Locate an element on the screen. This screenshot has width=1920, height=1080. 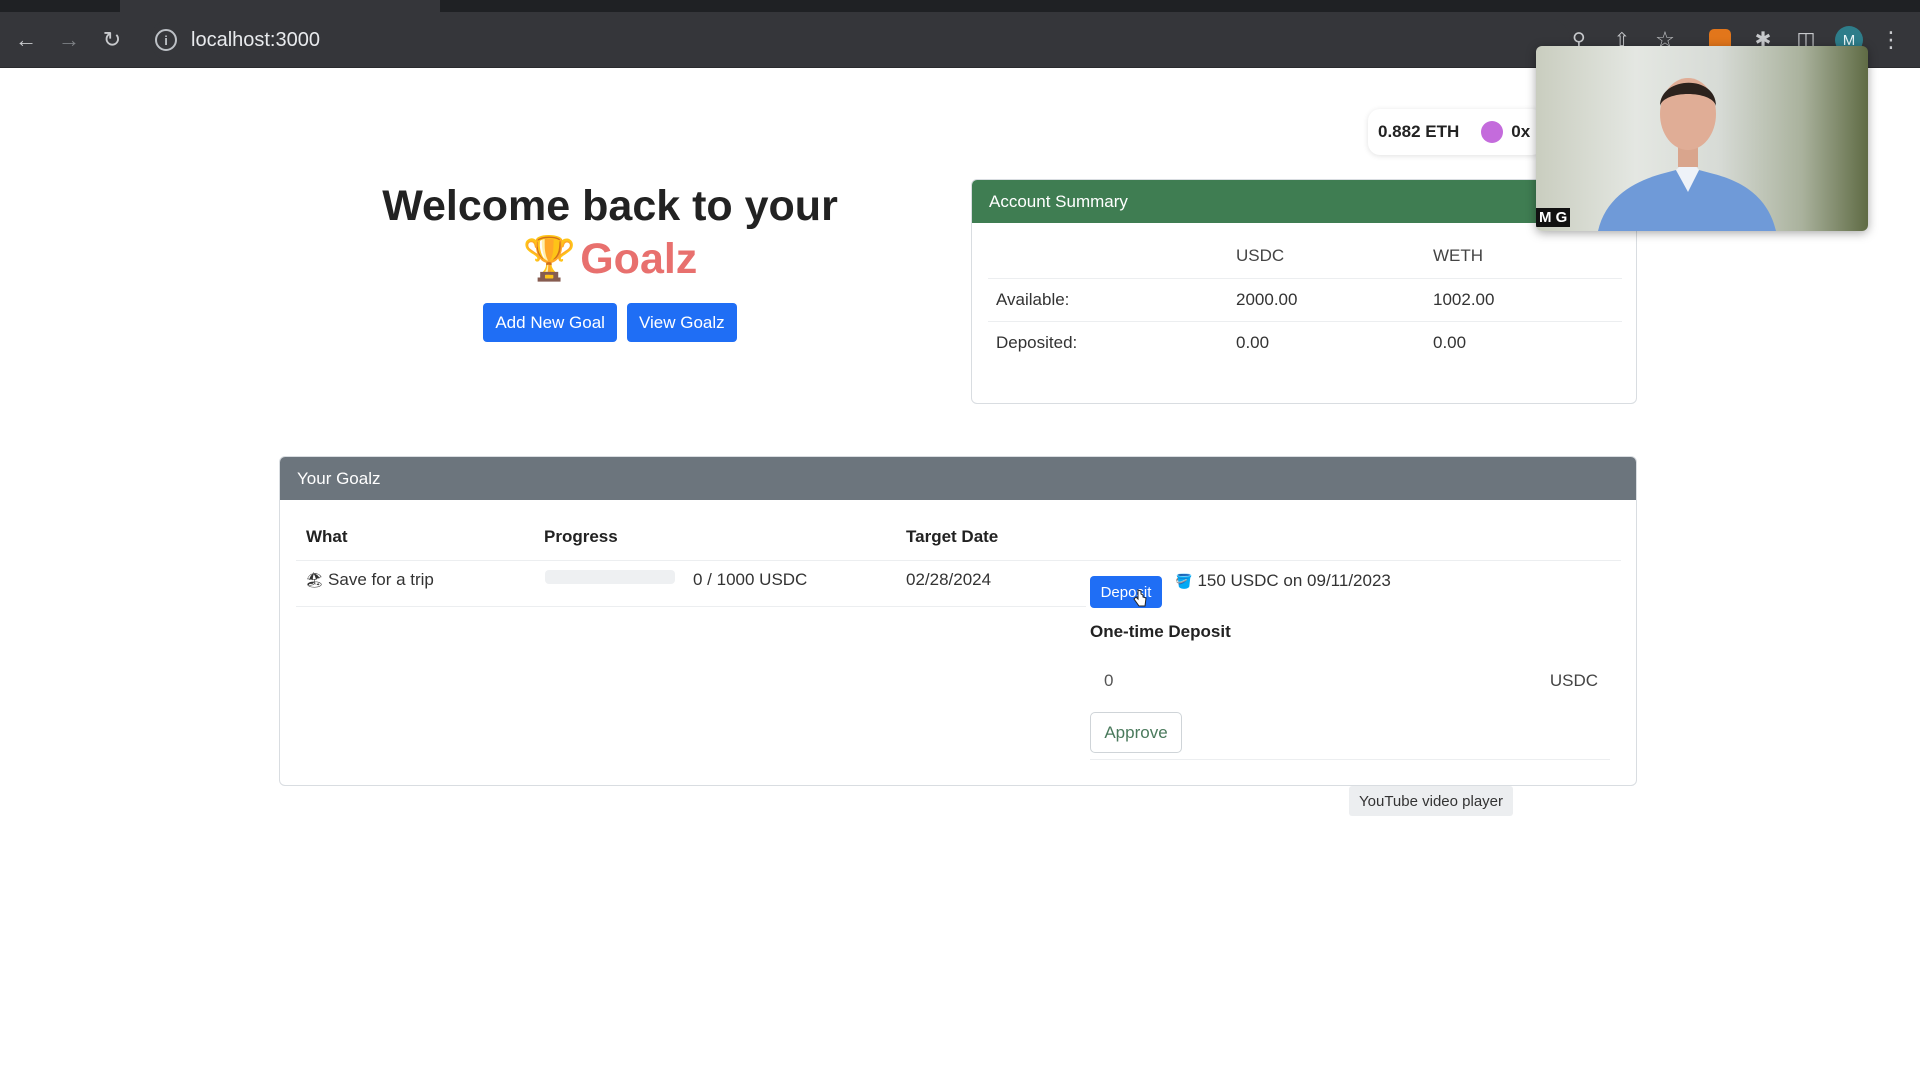
row-label-available: Available: is located at coordinates (1108, 300).